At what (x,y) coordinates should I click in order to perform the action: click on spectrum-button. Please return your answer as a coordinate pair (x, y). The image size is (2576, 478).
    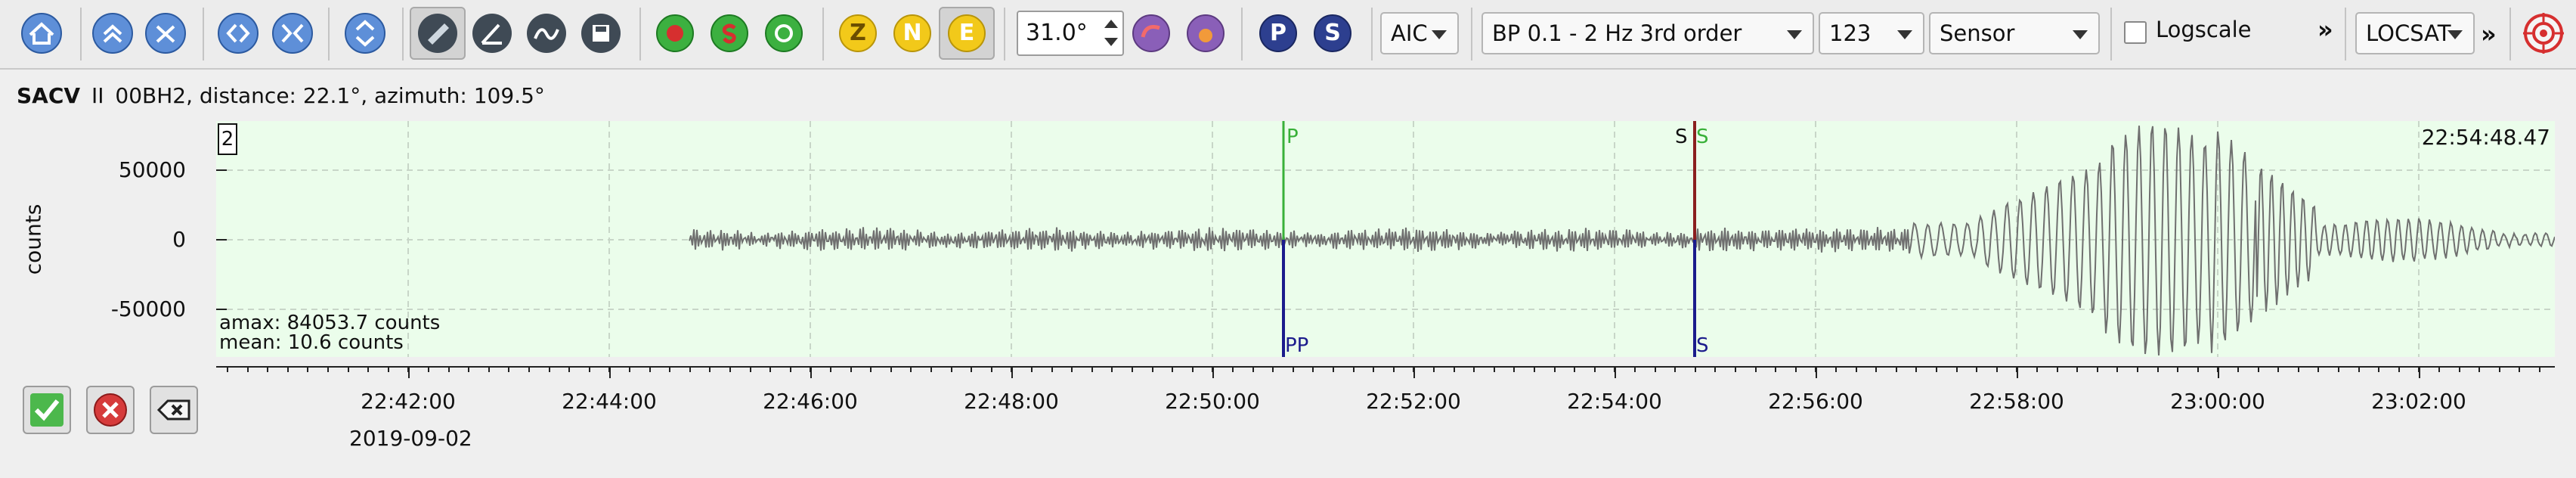
    Looking at the image, I should click on (546, 33).